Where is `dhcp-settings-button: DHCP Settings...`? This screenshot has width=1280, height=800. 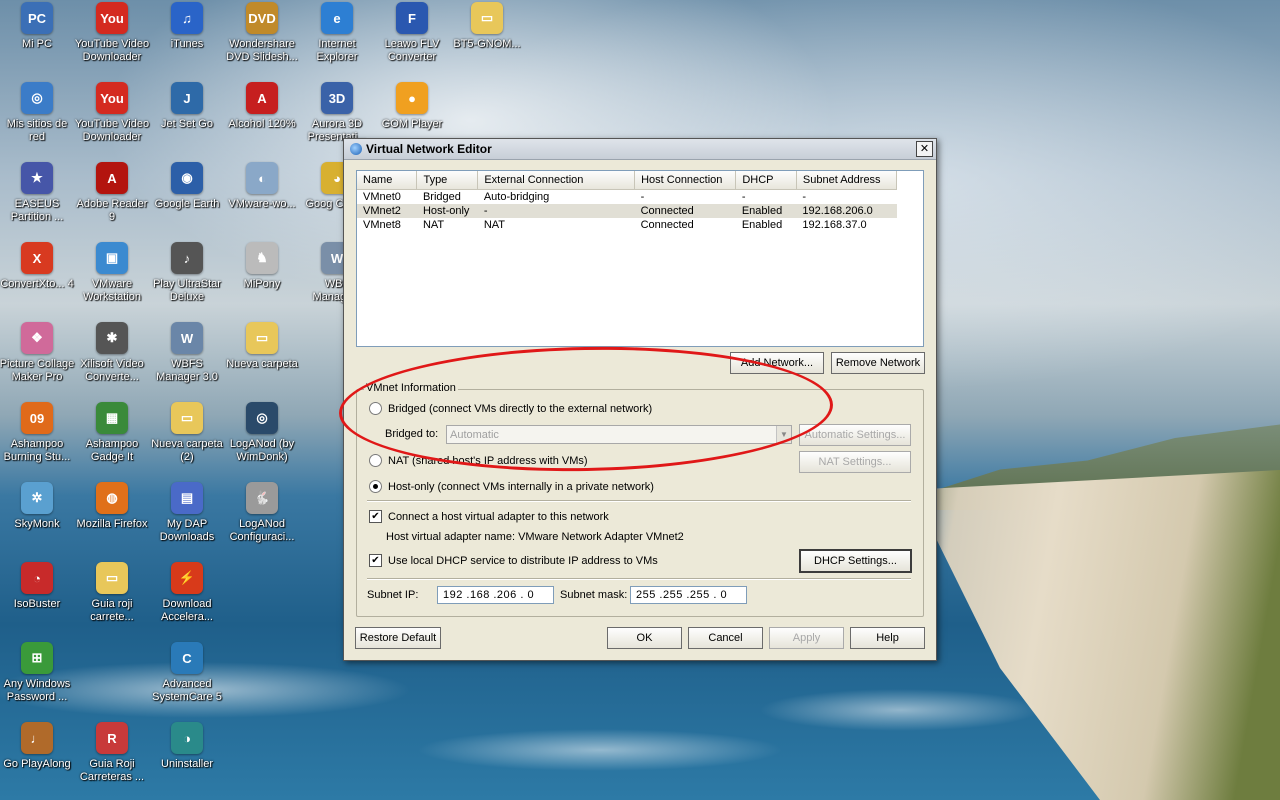
dhcp-settings-button: DHCP Settings... is located at coordinates (855, 561).